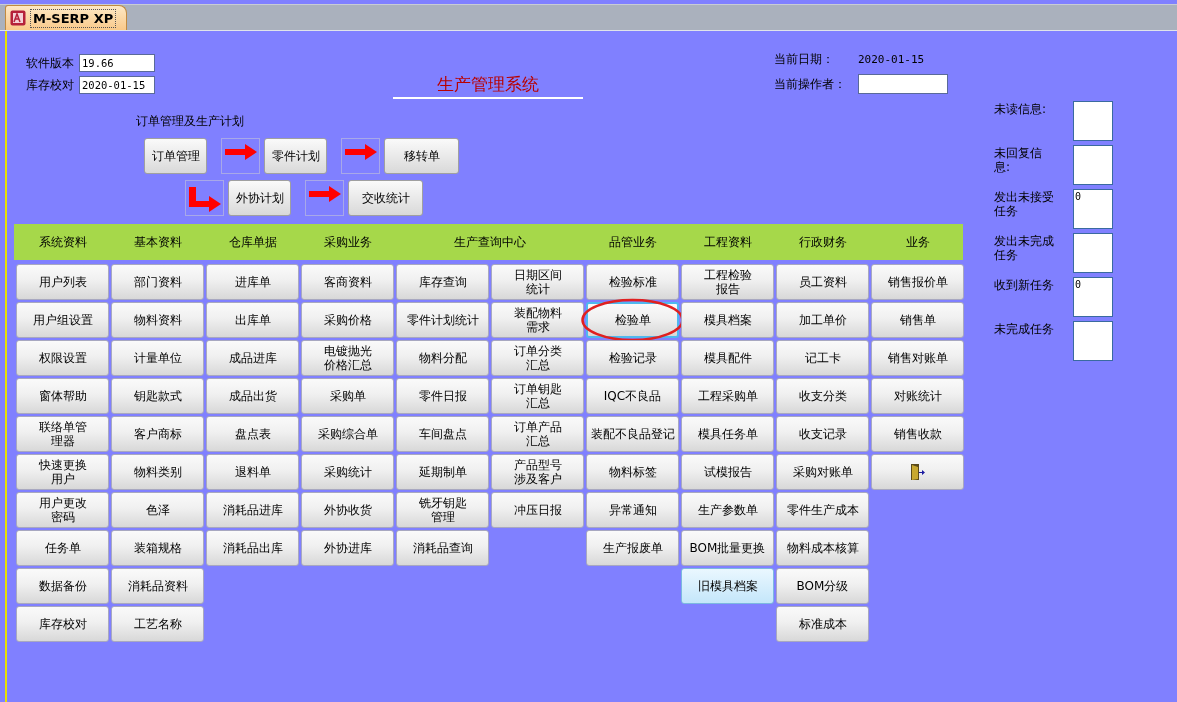 Image resolution: width=1177 pixels, height=702 pixels. What do you see at coordinates (157, 396) in the screenshot?
I see `menu-button: 钥匙款式` at bounding box center [157, 396].